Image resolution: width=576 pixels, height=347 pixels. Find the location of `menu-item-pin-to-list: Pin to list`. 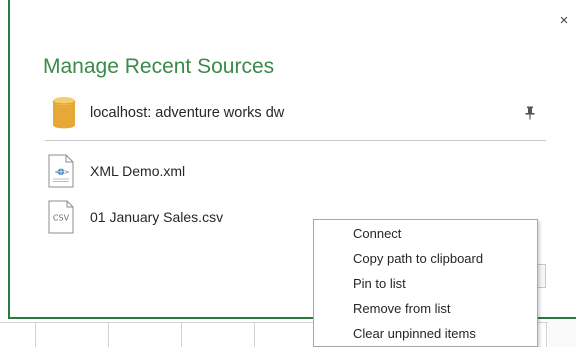

menu-item-pin-to-list: Pin to list is located at coordinates (425, 283).